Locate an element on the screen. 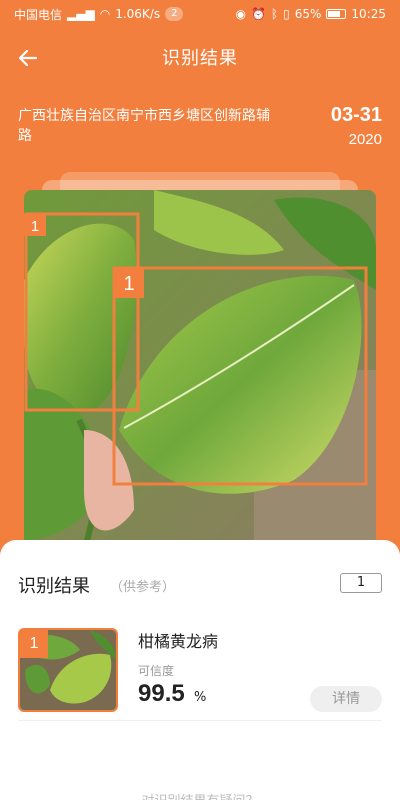 This screenshot has width=400, height=800. battery-percent: 65% is located at coordinates (308, 14).